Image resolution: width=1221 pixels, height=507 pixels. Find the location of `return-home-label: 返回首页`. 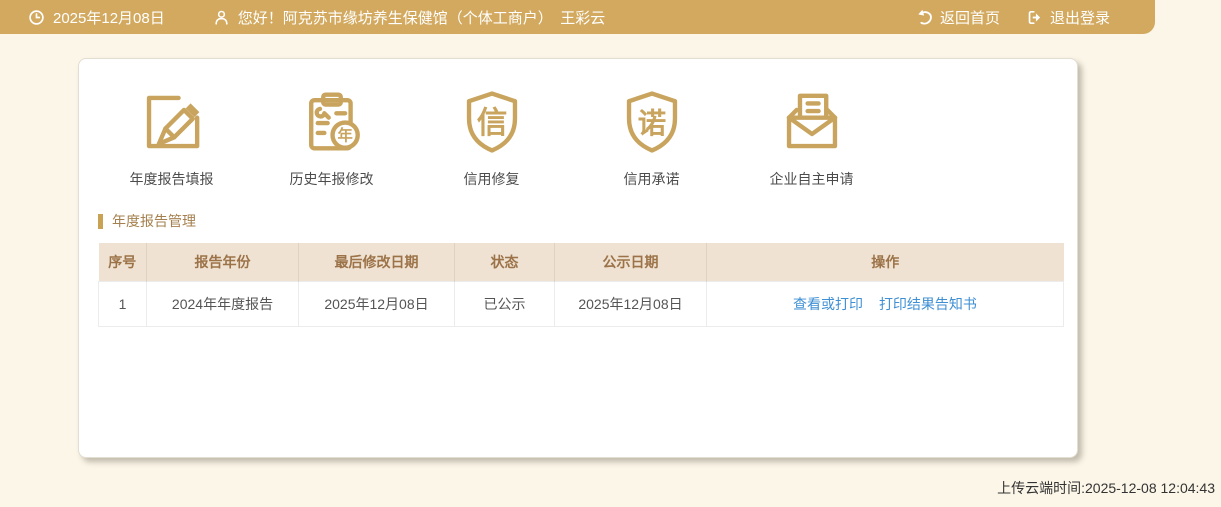

return-home-label: 返回首页 is located at coordinates (969, 18).